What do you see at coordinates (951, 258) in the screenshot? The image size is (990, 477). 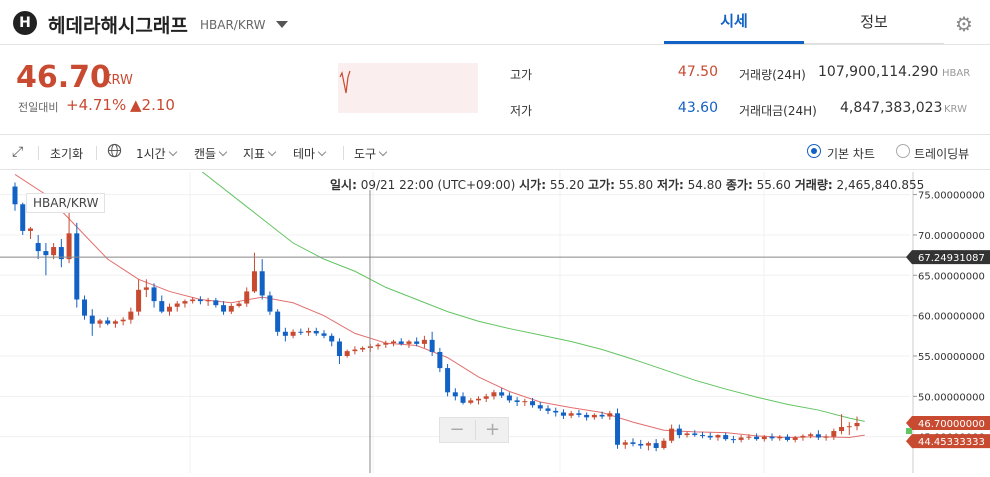 I see `crosshair-price-tag: 67.24931087` at bounding box center [951, 258].